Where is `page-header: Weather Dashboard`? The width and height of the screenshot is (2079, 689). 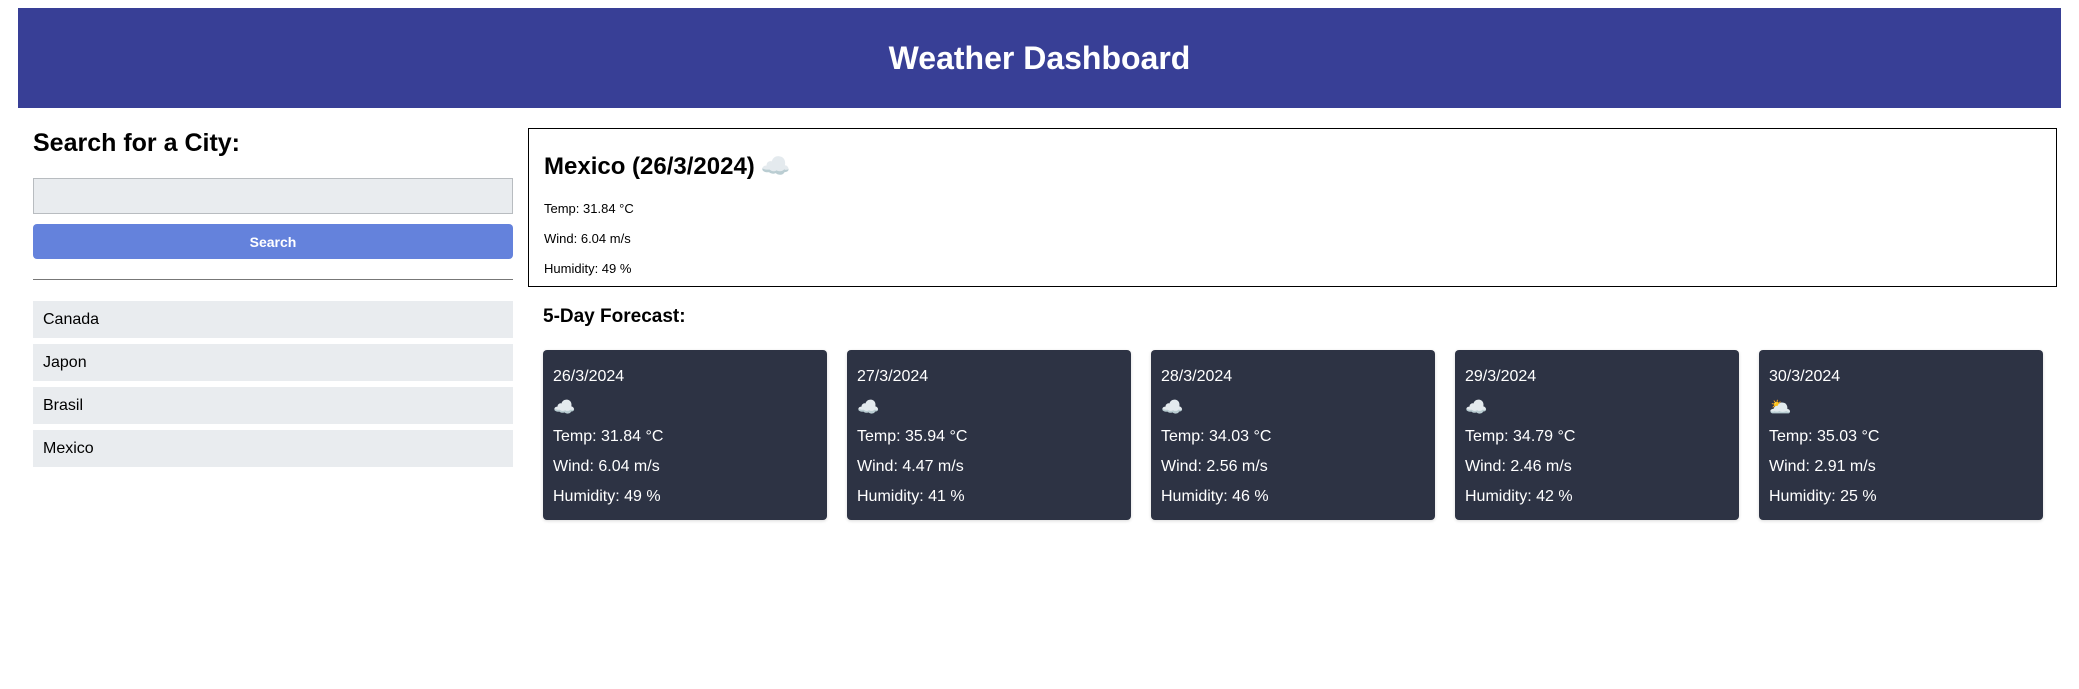
page-header: Weather Dashboard is located at coordinates (1039, 58).